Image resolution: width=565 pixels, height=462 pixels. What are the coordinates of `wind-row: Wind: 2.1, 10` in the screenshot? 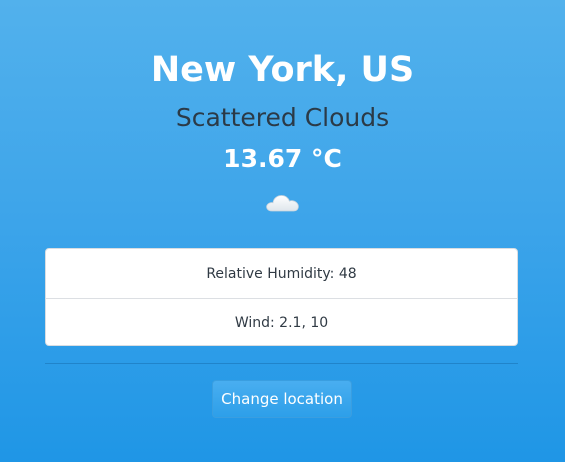 It's located at (281, 321).